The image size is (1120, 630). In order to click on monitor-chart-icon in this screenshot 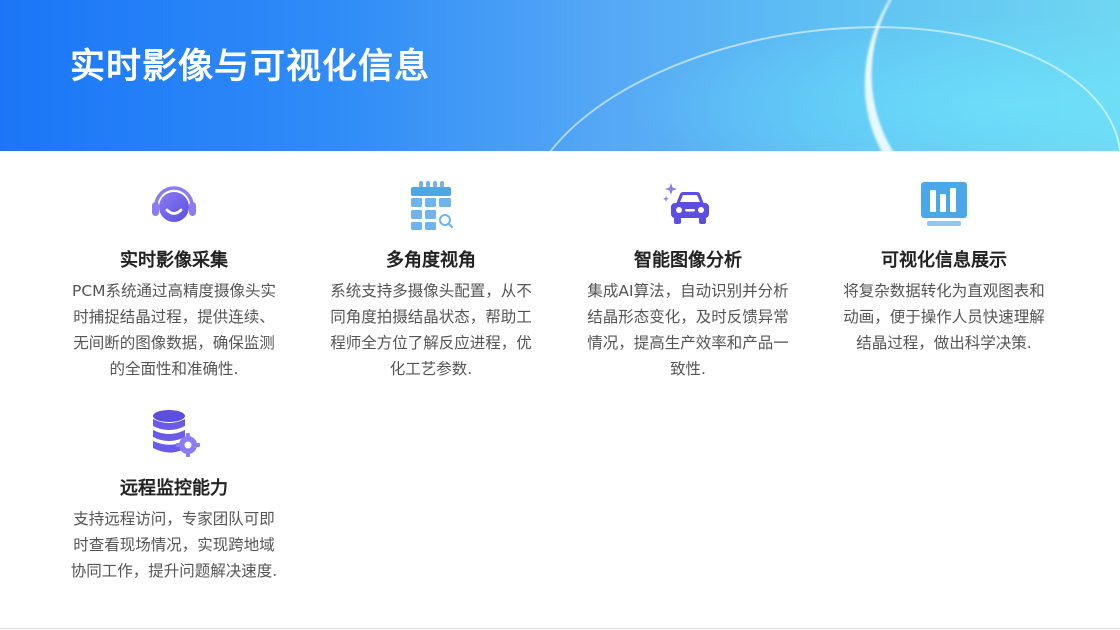, I will do `click(944, 204)`.